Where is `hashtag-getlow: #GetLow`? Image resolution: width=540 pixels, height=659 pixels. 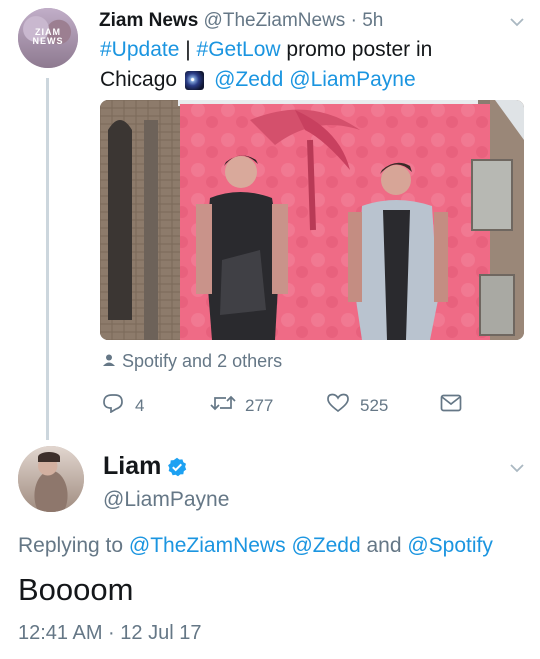
hashtag-getlow: #GetLow is located at coordinates (239, 49).